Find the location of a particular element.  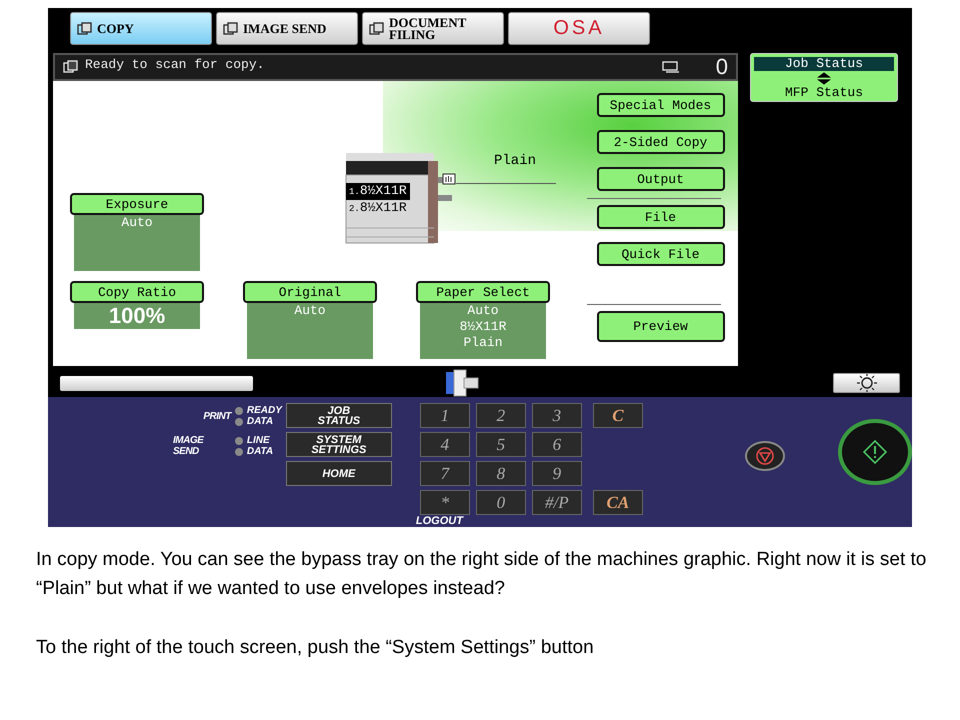

stop-button is located at coordinates (765, 456).